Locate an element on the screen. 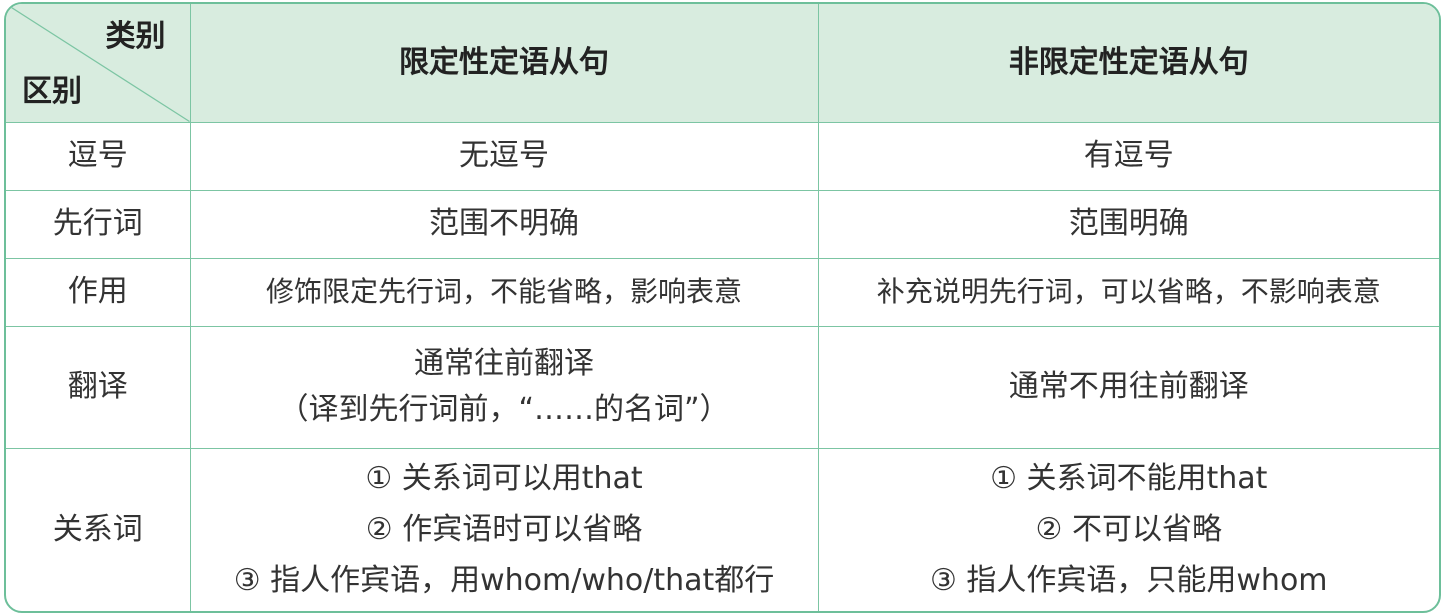 This screenshot has width=1445, height=616. nonrestrictive-cell: 通常不用往前翻译 is located at coordinates (1128, 387).